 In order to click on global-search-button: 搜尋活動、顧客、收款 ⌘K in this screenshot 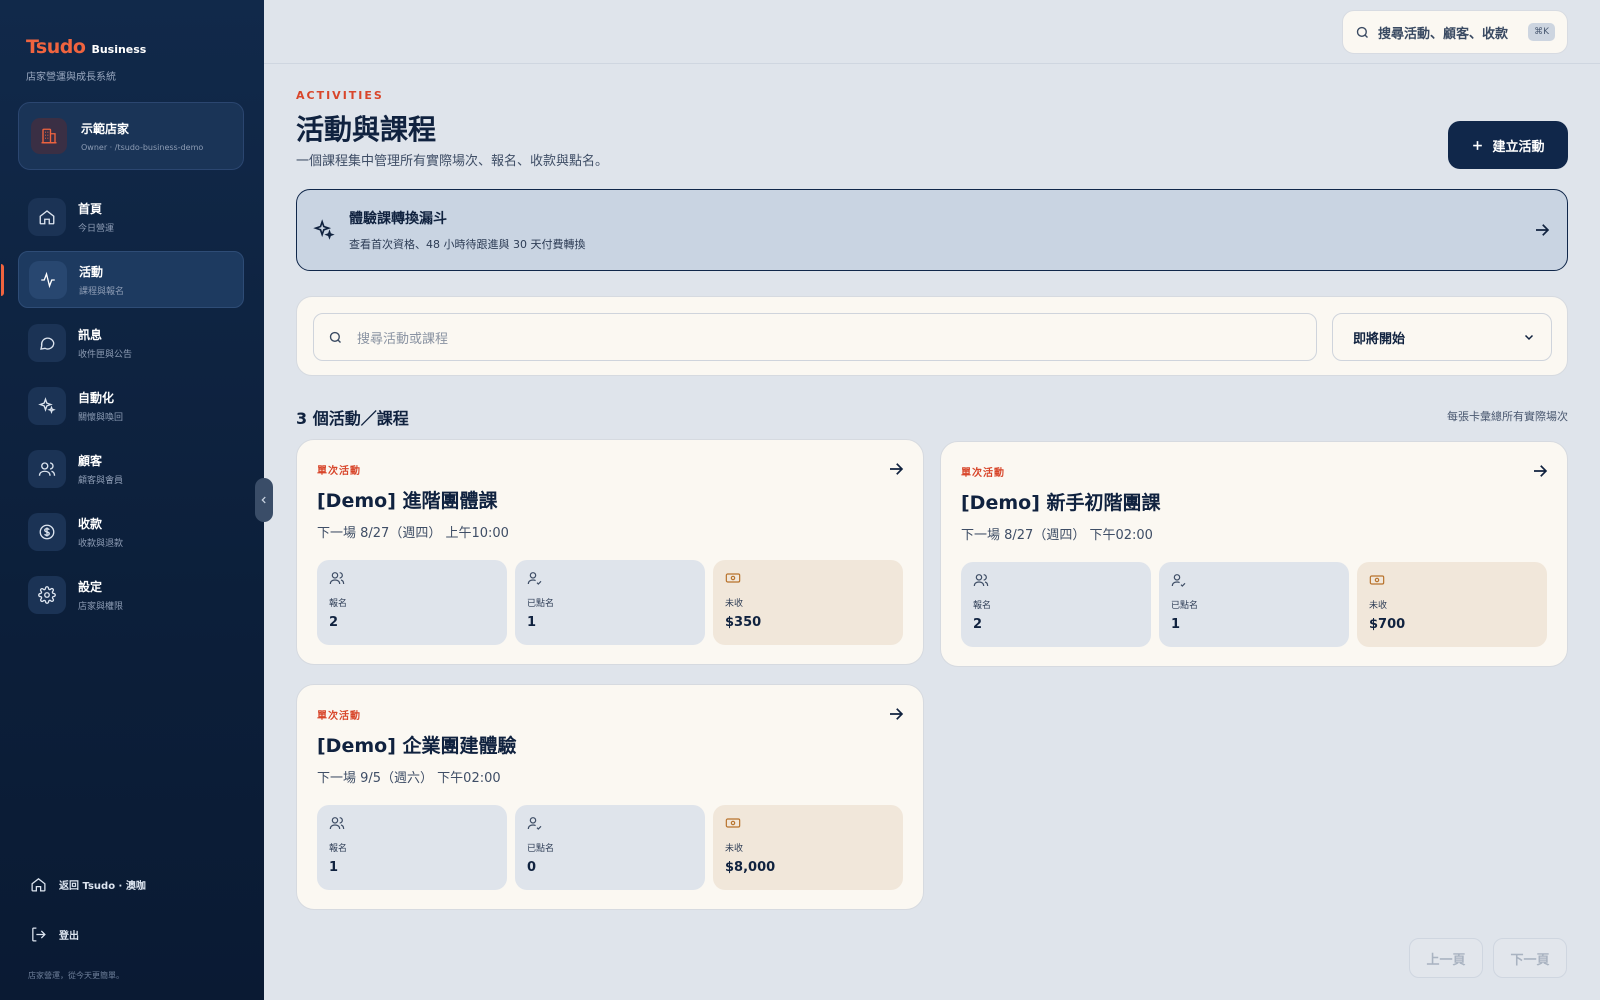, I will do `click(1455, 32)`.